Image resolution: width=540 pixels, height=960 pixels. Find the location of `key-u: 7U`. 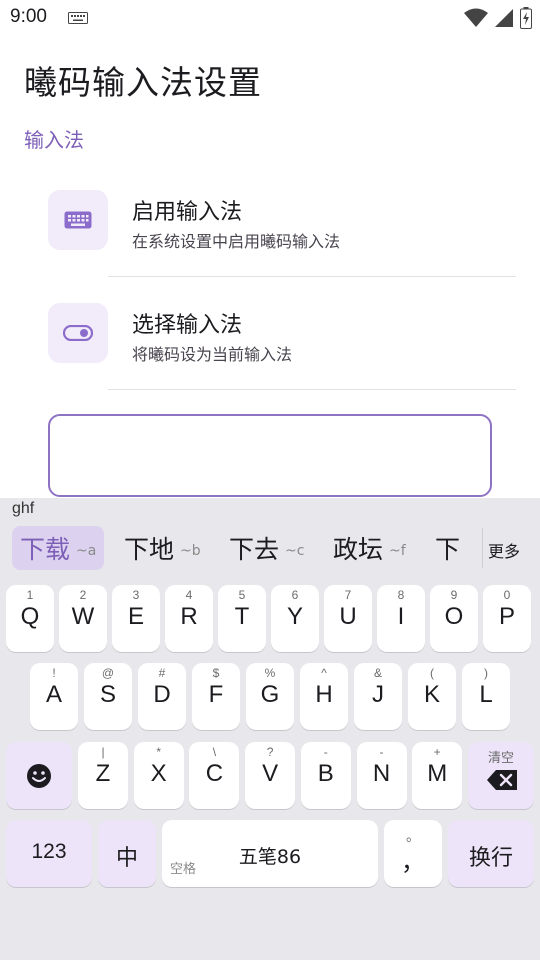

key-u: 7U is located at coordinates (348, 618).